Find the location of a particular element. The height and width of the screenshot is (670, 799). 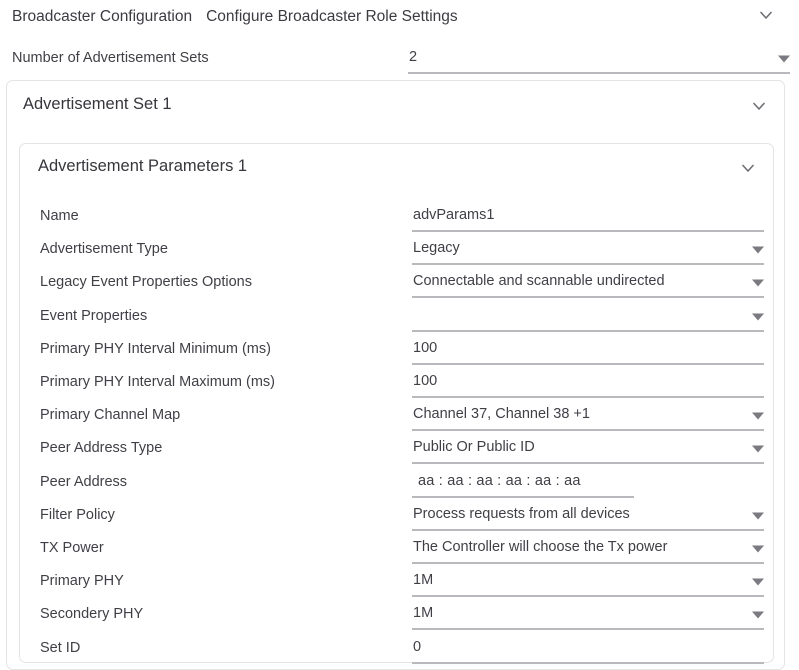

field-label: Primary Channel Map is located at coordinates (110, 415).